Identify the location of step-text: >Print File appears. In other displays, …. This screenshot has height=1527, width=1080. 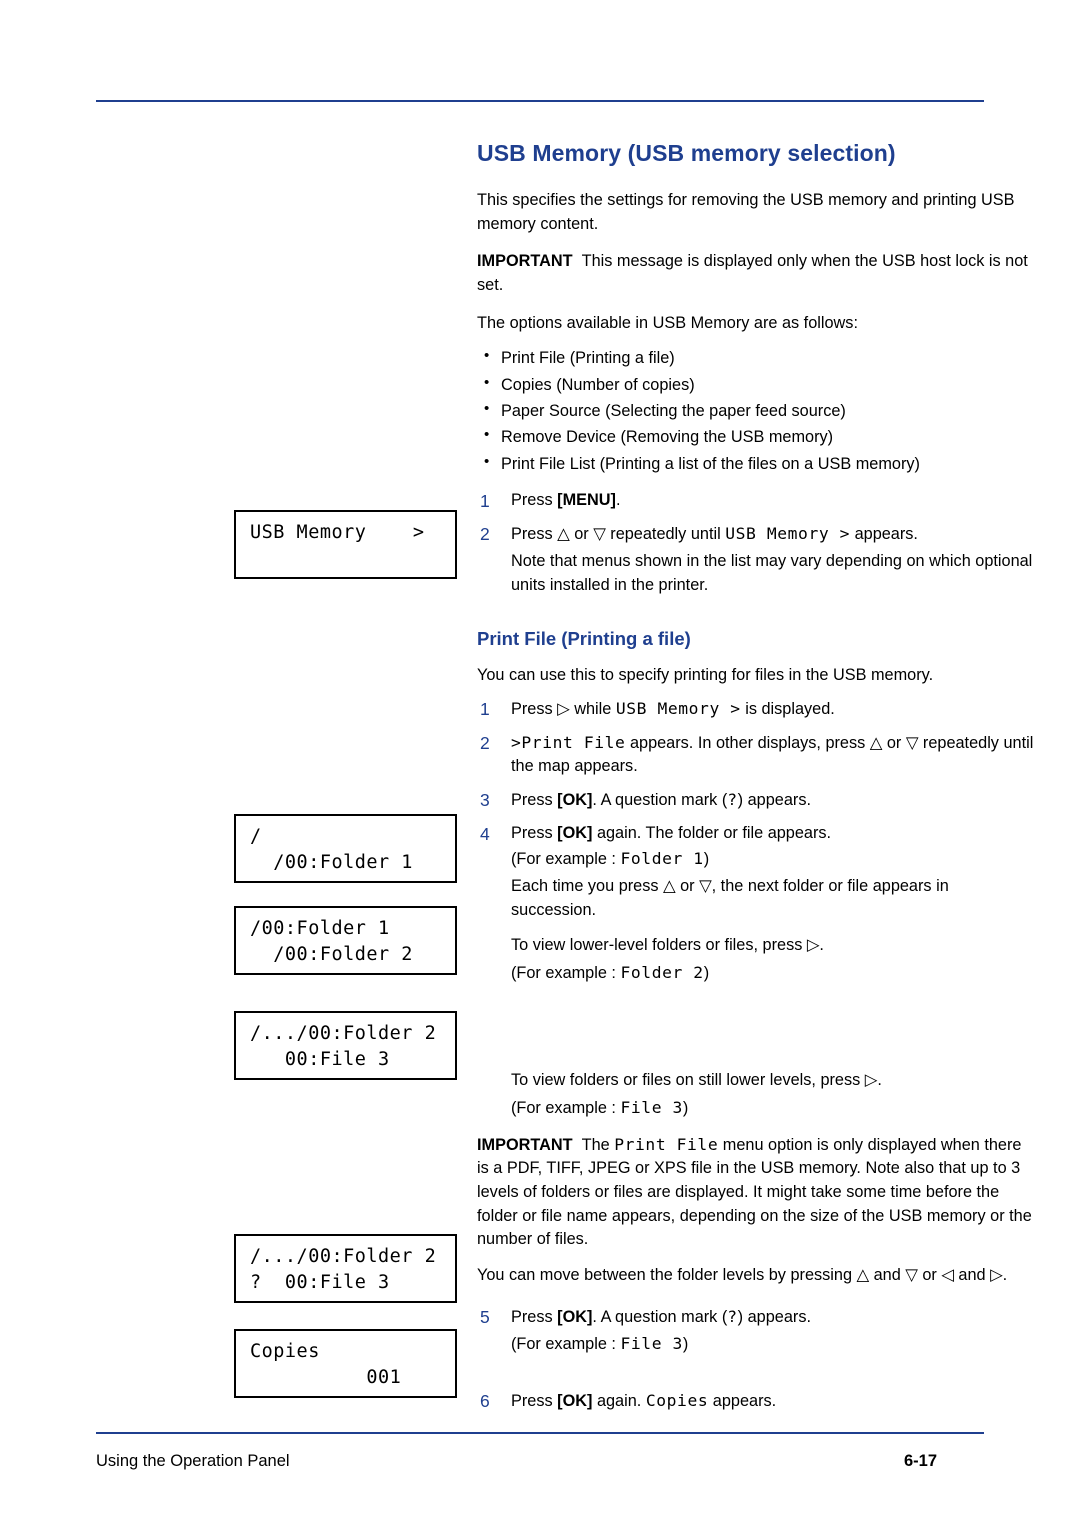
(772, 754).